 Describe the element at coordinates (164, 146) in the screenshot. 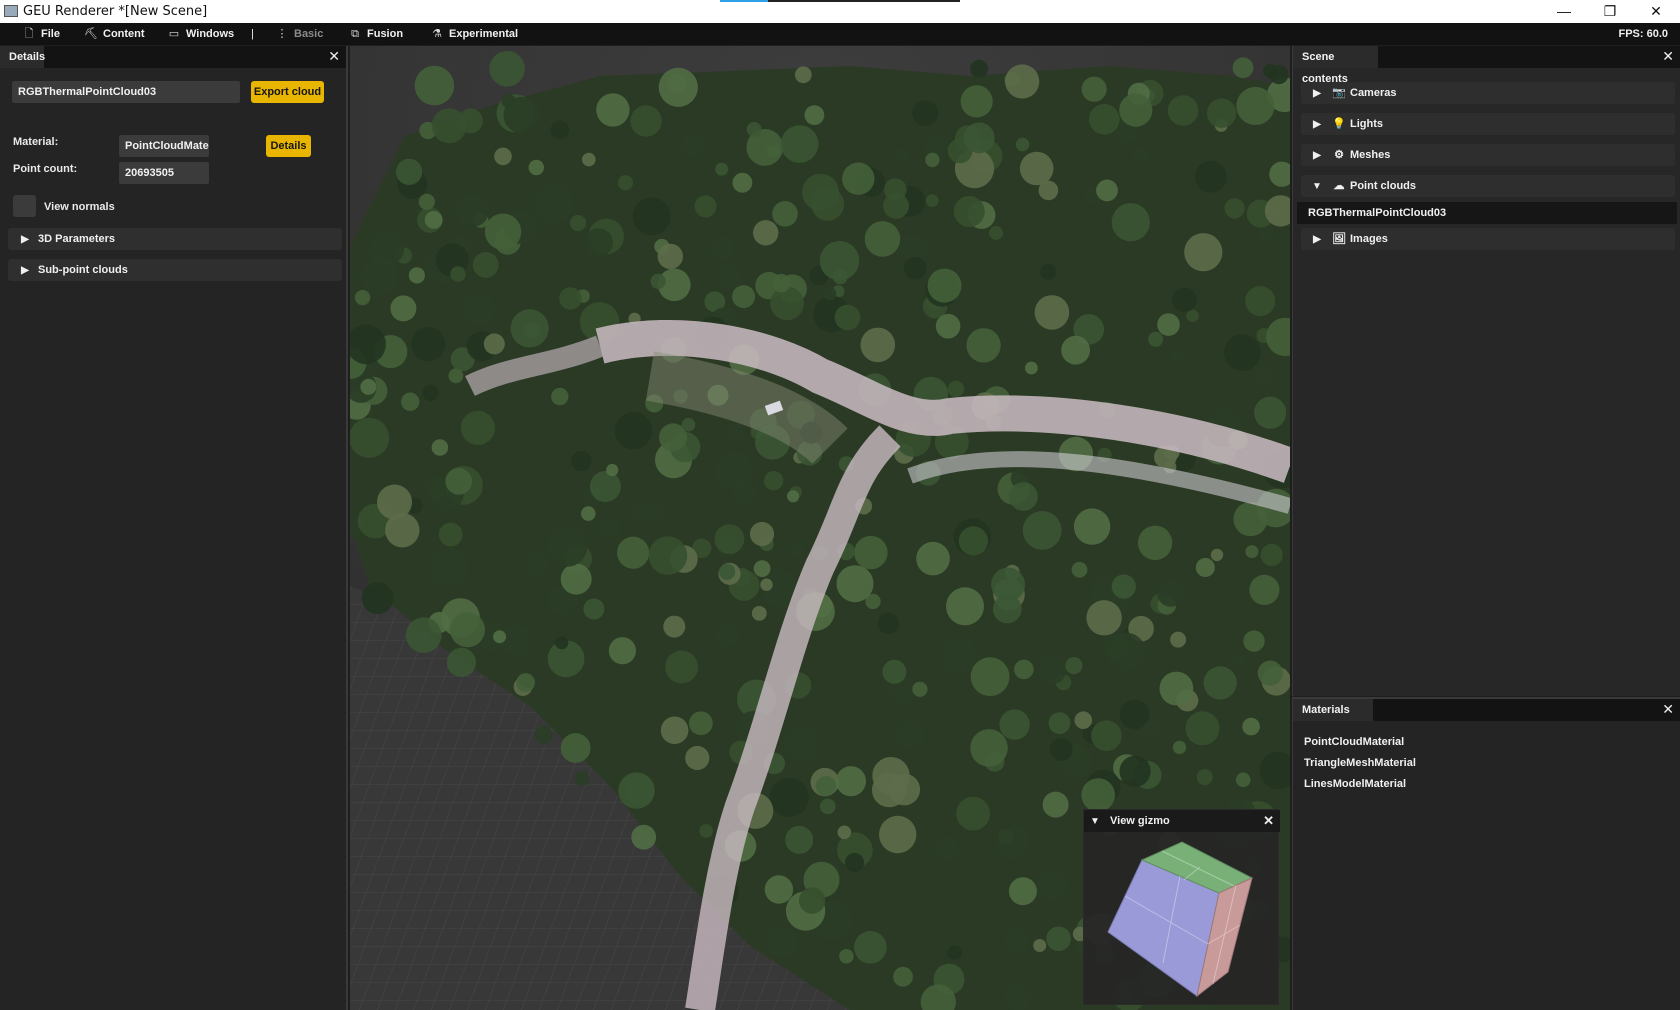

I see `material-field: PointCloudMater` at that location.